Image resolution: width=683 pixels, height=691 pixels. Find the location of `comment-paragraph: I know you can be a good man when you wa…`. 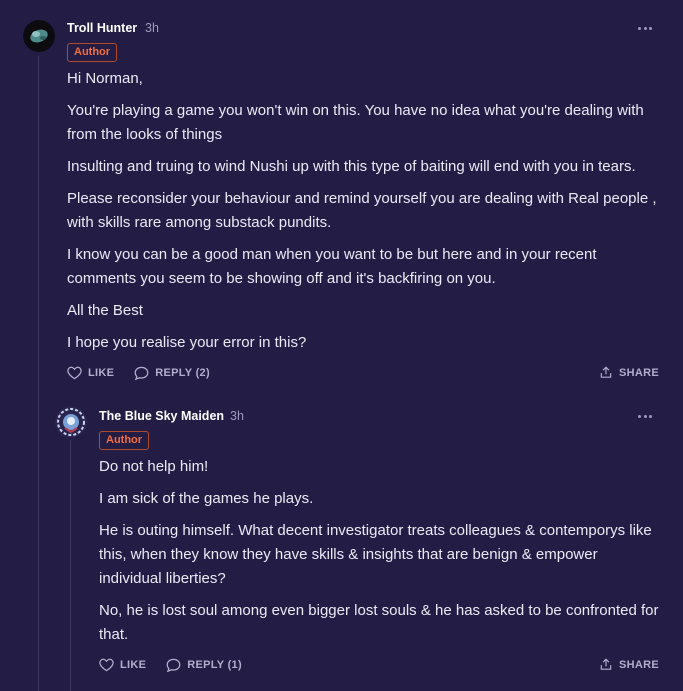

comment-paragraph: I know you can be a good man when you wa… is located at coordinates (332, 266).